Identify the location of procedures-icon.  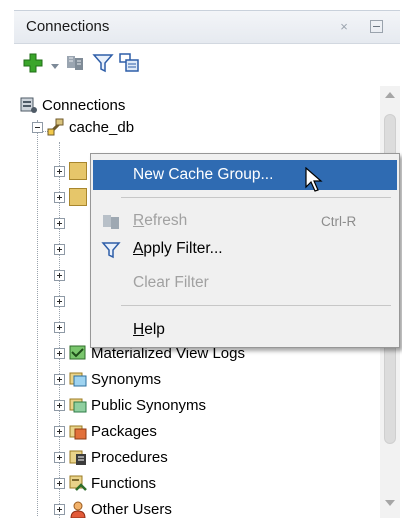
(78, 457).